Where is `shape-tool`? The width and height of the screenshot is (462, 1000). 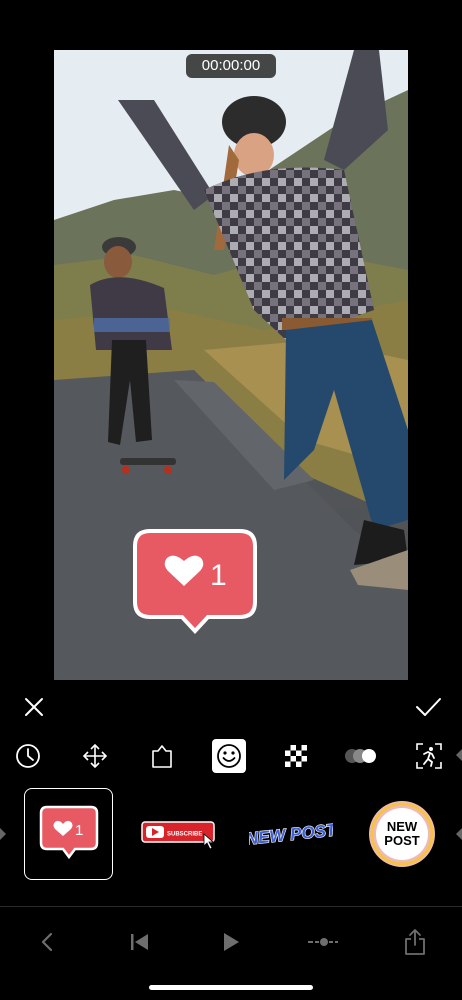 shape-tool is located at coordinates (162, 756).